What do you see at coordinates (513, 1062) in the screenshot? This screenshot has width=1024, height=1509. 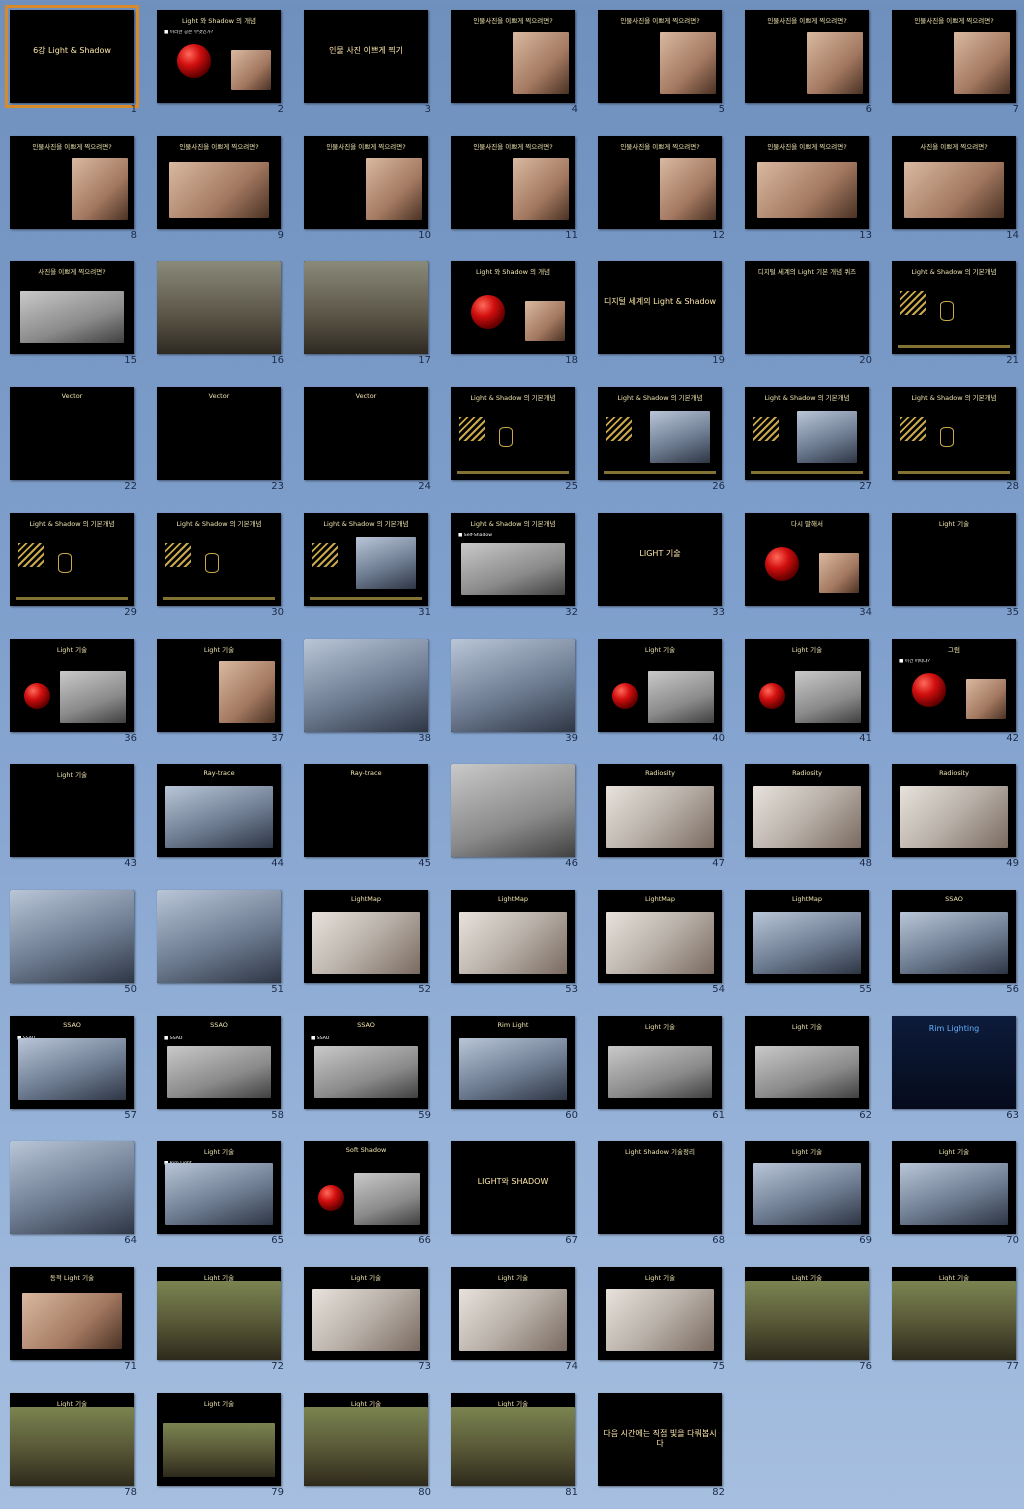 I see `slide-thumbnail: Rim Light` at bounding box center [513, 1062].